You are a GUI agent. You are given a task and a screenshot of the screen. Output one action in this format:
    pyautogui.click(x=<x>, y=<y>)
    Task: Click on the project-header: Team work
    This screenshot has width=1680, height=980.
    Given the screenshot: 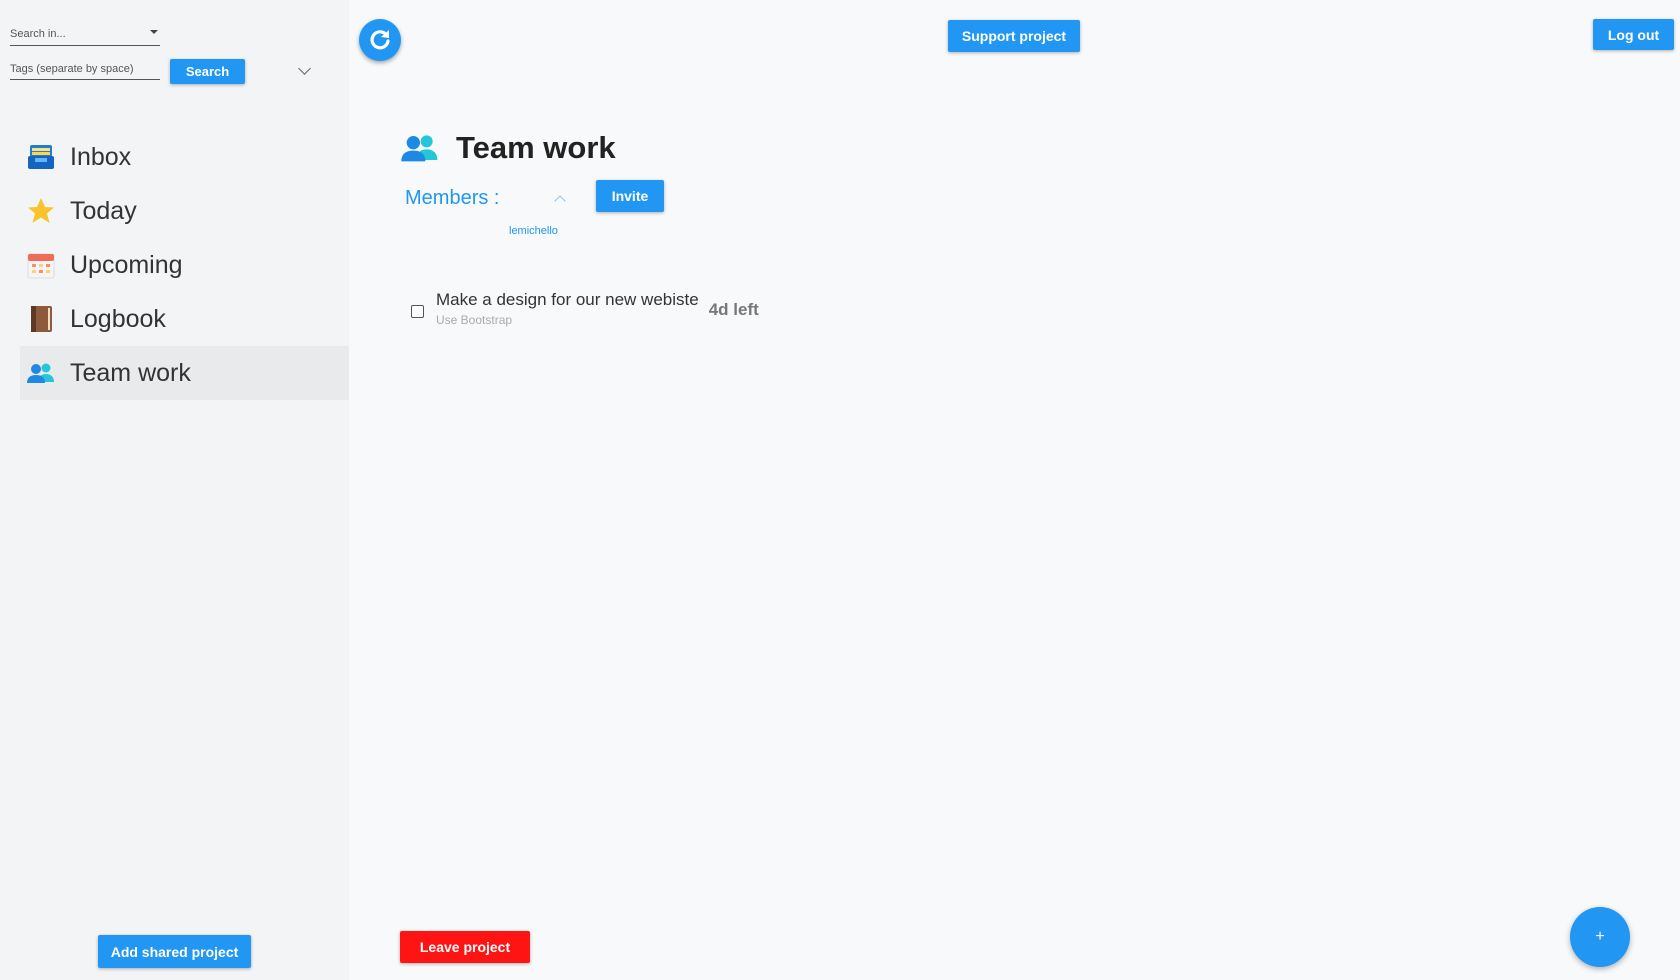 What is the action you would take?
    pyautogui.click(x=508, y=148)
    